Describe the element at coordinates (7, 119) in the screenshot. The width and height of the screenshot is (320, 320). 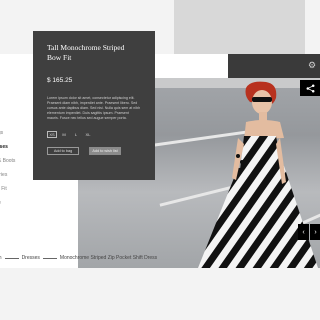
I see `sidebar-item: s` at that location.